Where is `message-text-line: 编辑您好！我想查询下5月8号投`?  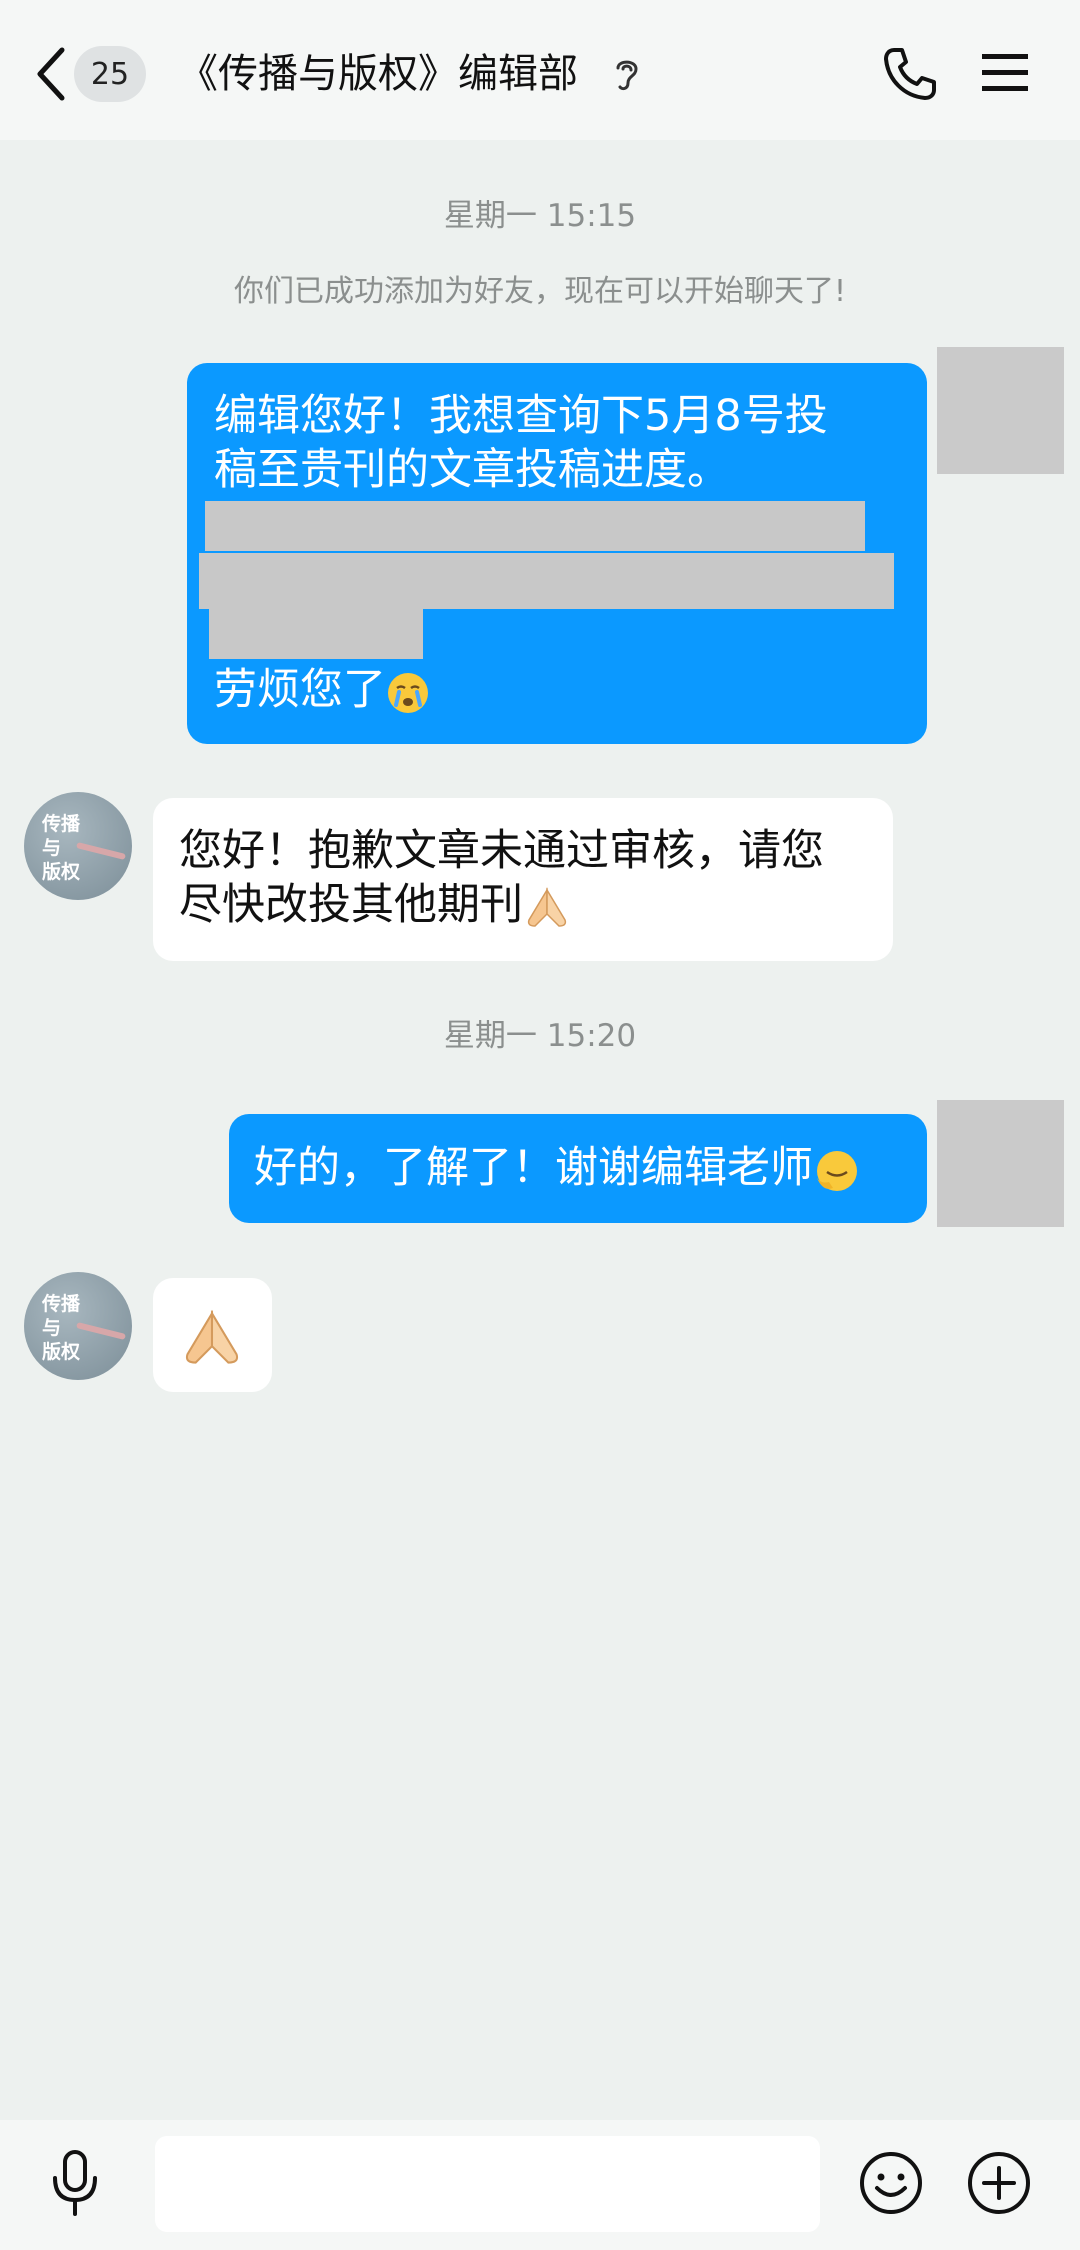
message-text-line: 编辑您好！我想查询下5月8号投 is located at coordinates (521, 416).